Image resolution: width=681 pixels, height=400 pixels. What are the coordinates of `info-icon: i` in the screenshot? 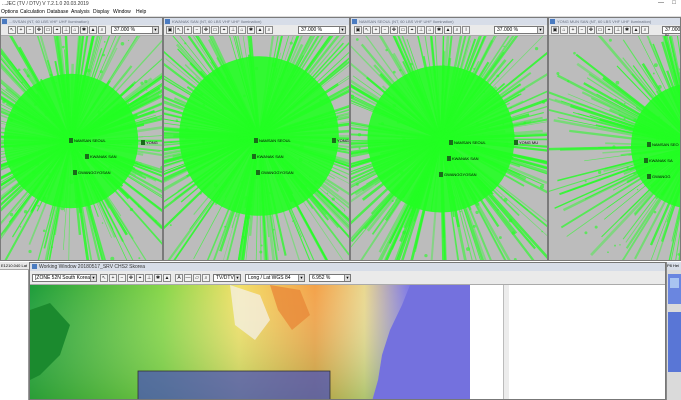 It's located at (466, 30).